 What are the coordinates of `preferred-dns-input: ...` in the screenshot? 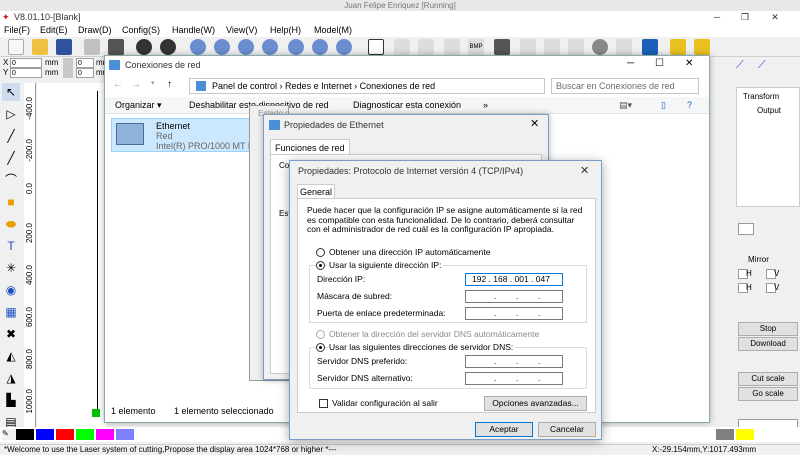 It's located at (514, 361).